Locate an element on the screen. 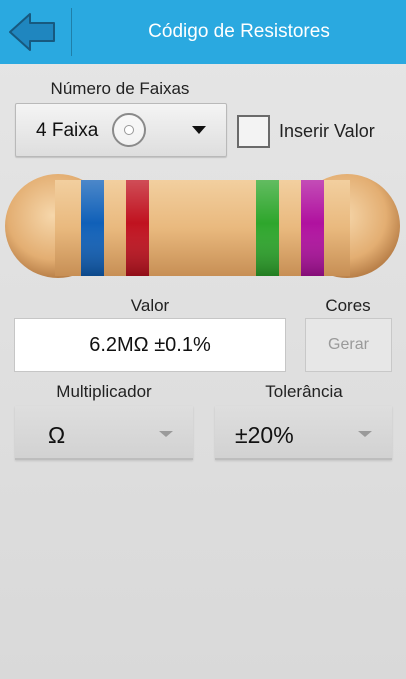 The image size is (406, 679). bands-label: Número de Faixas is located at coordinates (120, 88).